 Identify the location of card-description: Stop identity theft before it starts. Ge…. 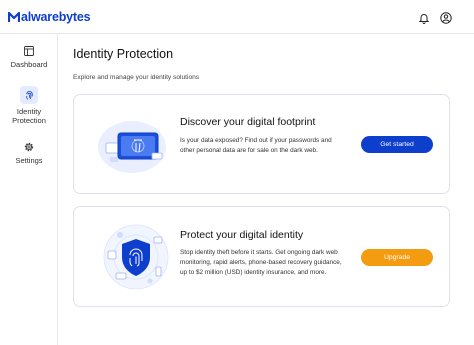
(261, 262).